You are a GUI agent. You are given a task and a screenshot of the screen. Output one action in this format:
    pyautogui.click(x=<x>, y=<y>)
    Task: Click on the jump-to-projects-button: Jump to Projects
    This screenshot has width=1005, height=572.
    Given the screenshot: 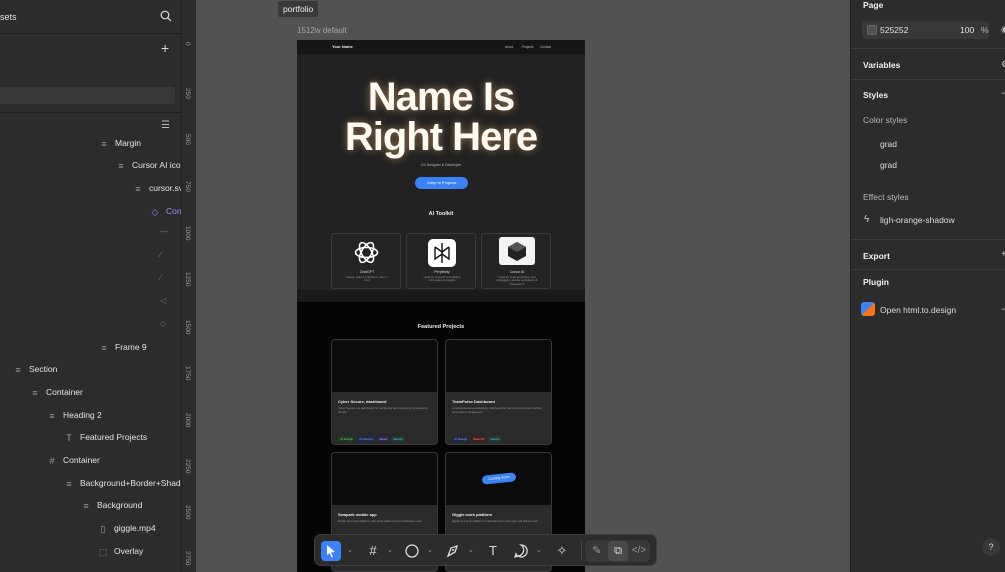 What is the action you would take?
    pyautogui.click(x=441, y=183)
    